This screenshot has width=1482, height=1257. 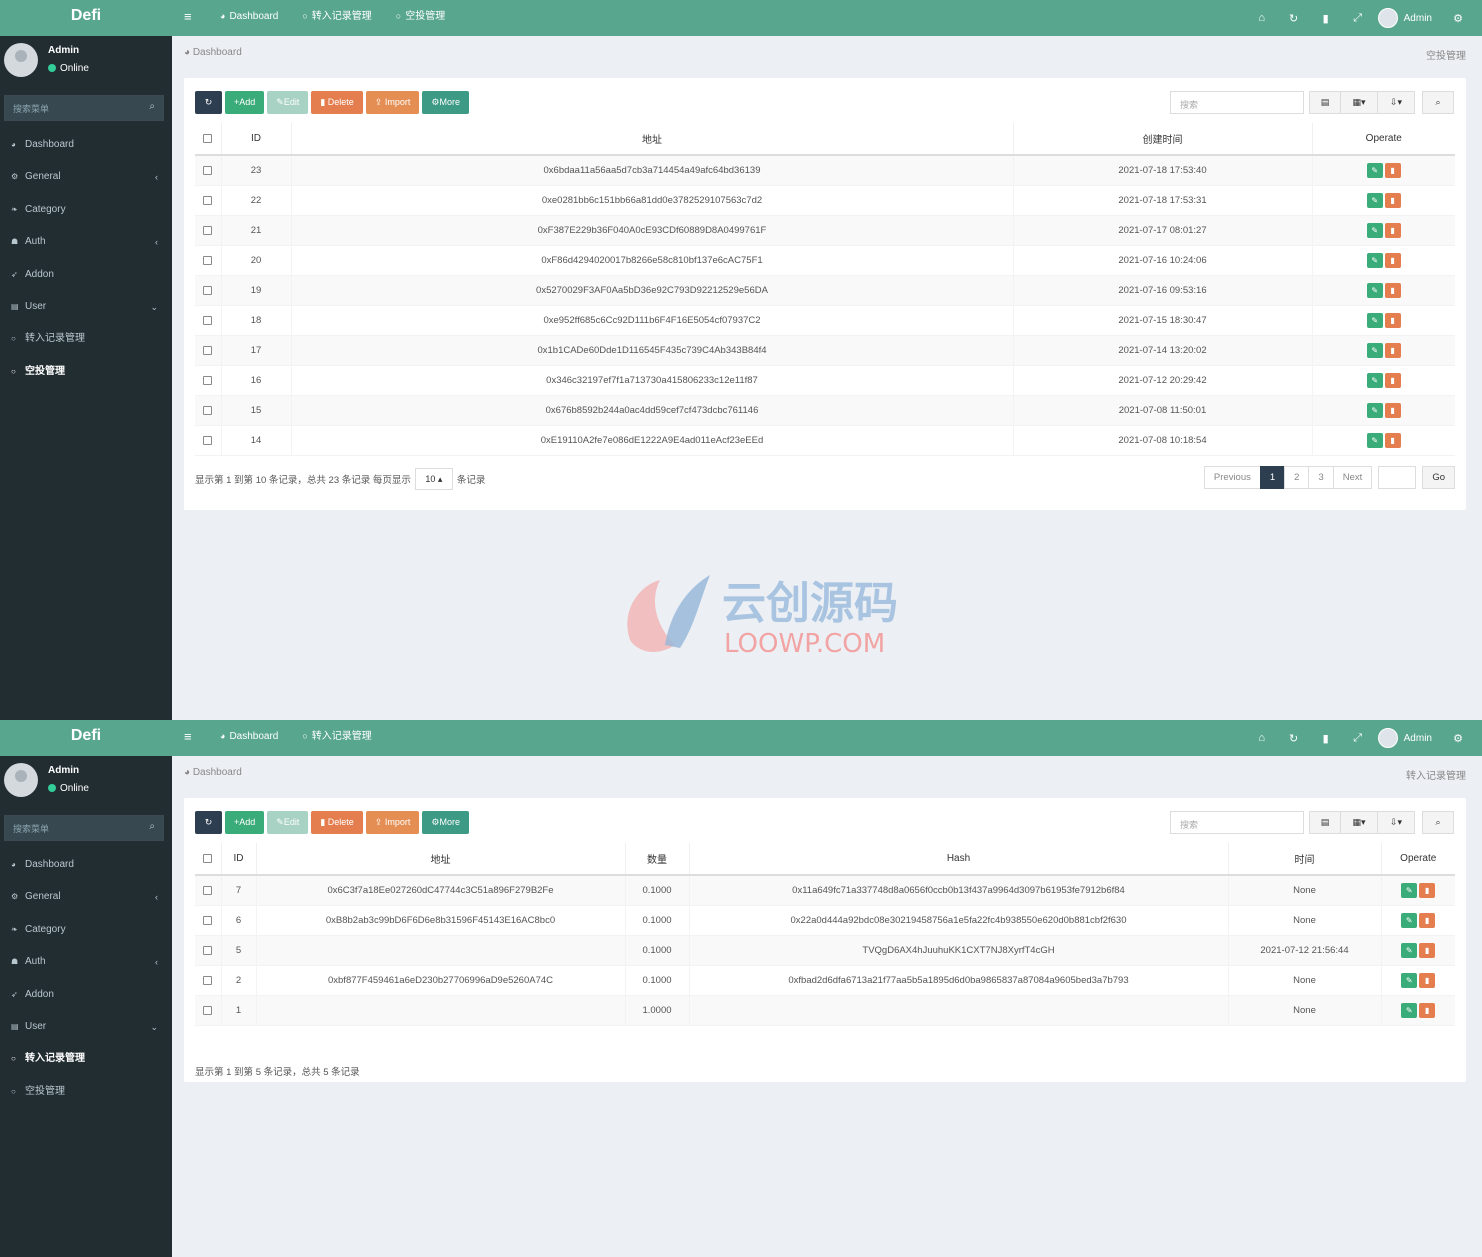 What do you see at coordinates (1232, 477) in the screenshot?
I see `page-previous: Previous` at bounding box center [1232, 477].